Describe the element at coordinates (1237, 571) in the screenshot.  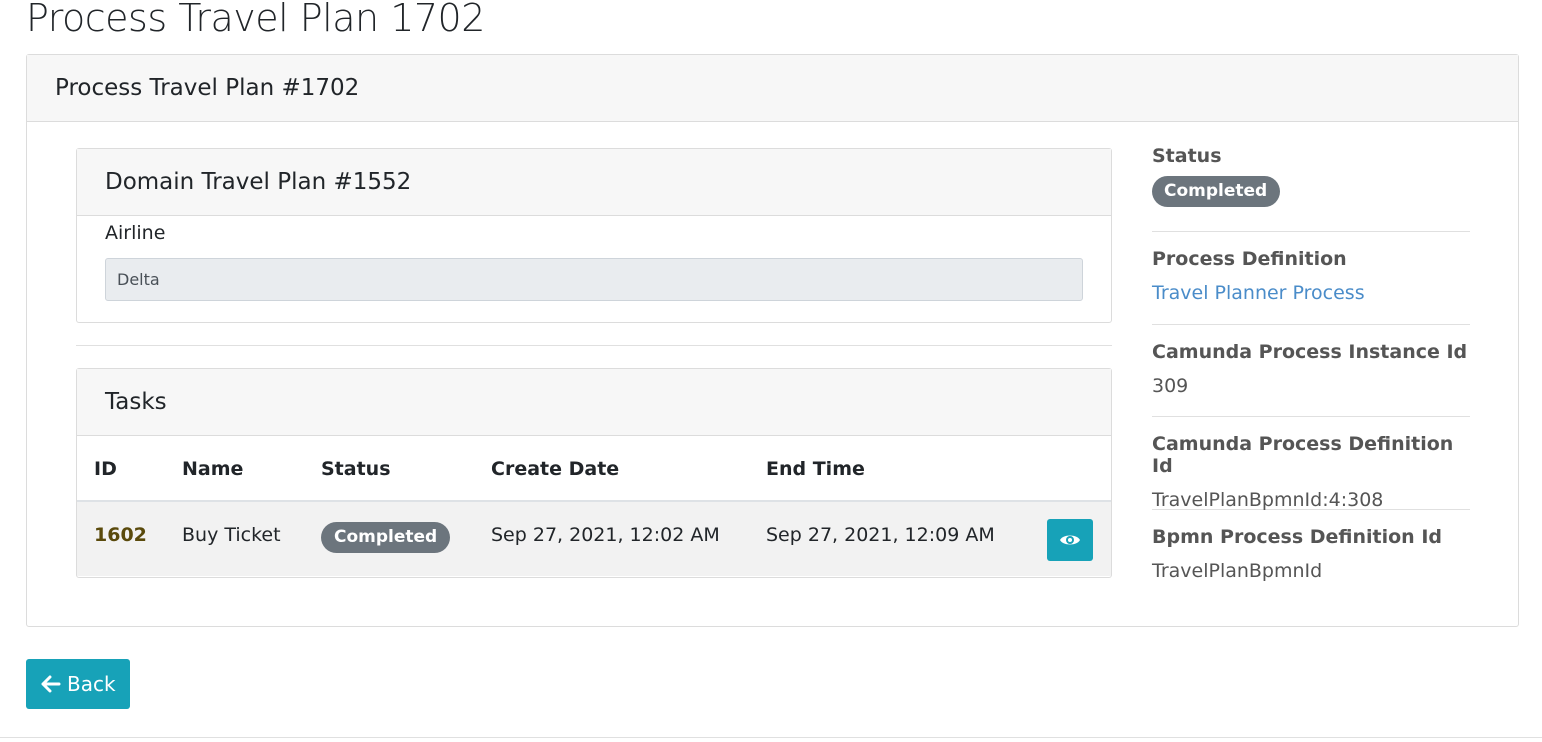
I see `bpmn-id-value: TravelPlanBpmnId` at that location.